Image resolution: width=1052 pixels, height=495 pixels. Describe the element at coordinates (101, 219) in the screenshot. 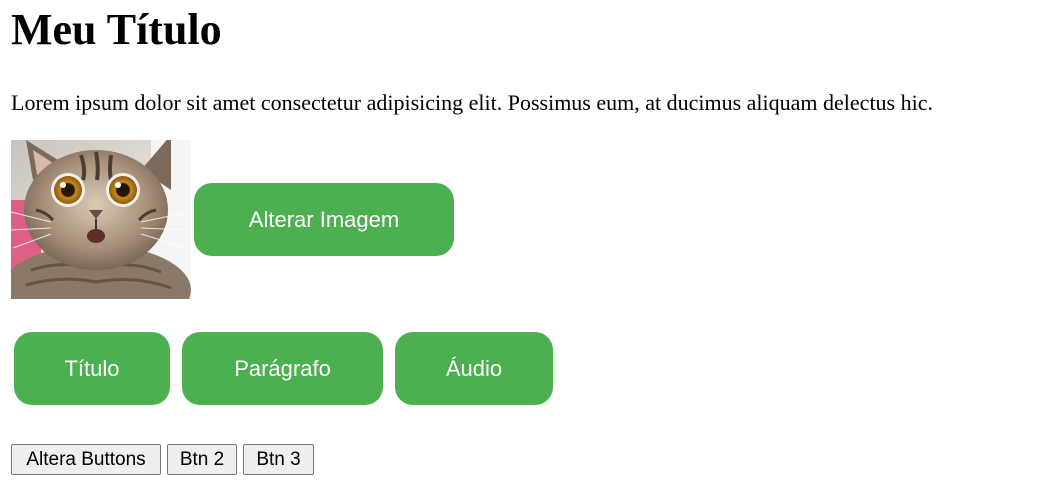

I see `cat-image` at that location.